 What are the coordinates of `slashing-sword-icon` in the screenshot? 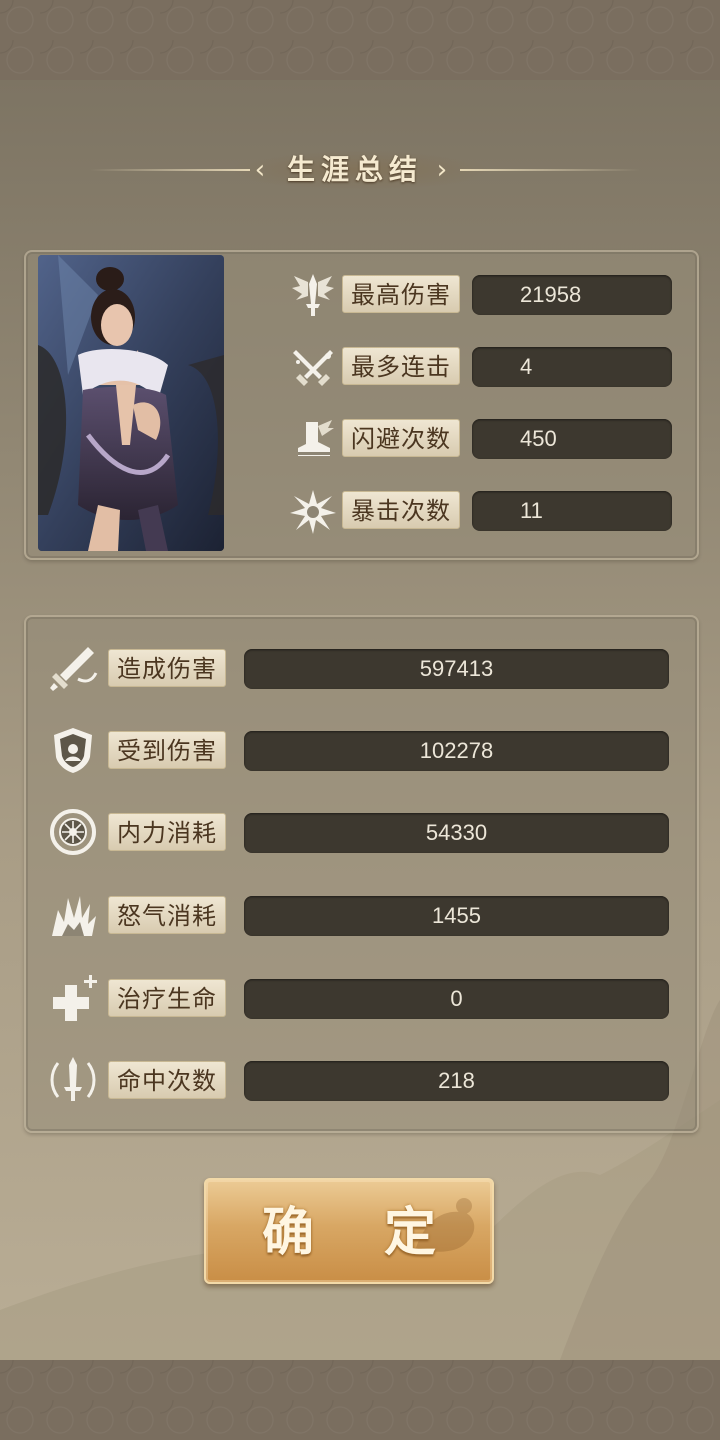 It's located at (73, 668).